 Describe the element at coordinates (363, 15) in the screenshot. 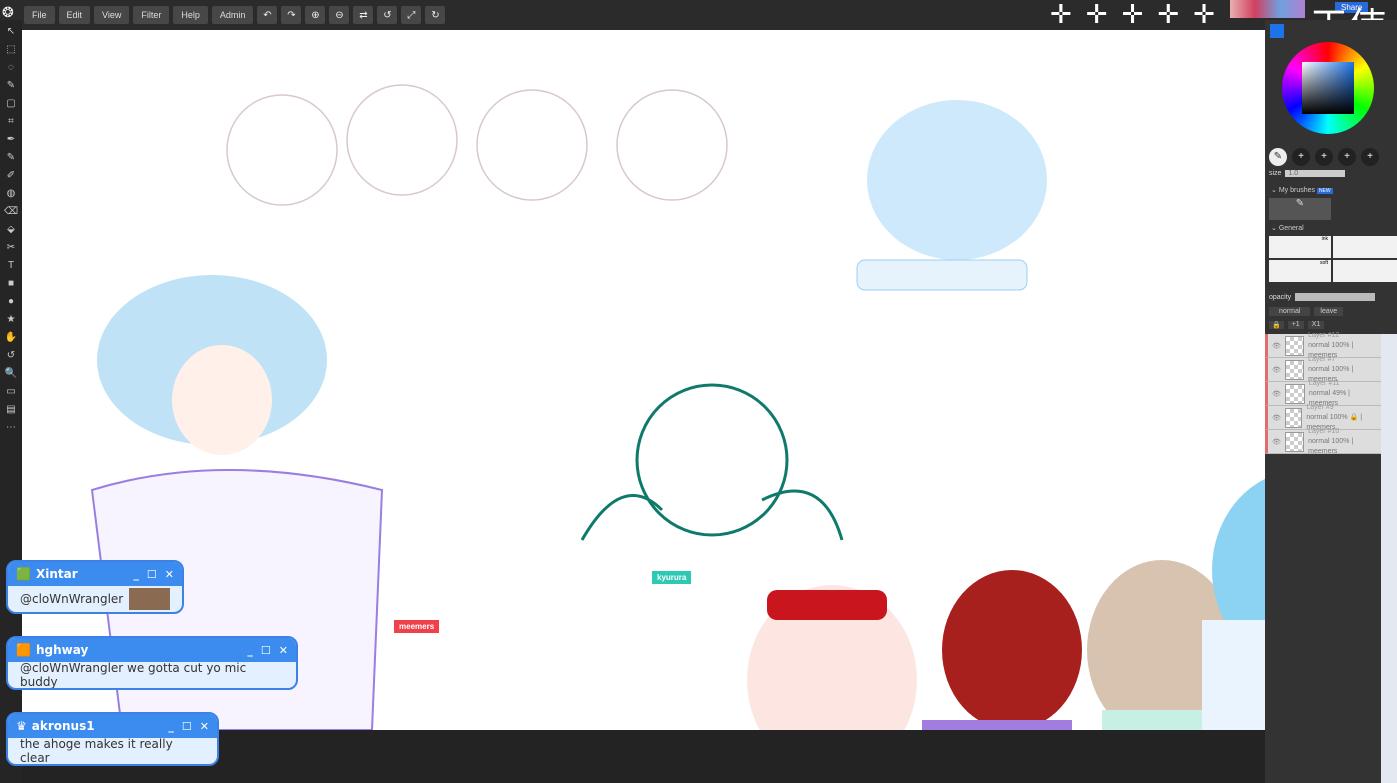

I see `swap-icon: ⇄` at that location.